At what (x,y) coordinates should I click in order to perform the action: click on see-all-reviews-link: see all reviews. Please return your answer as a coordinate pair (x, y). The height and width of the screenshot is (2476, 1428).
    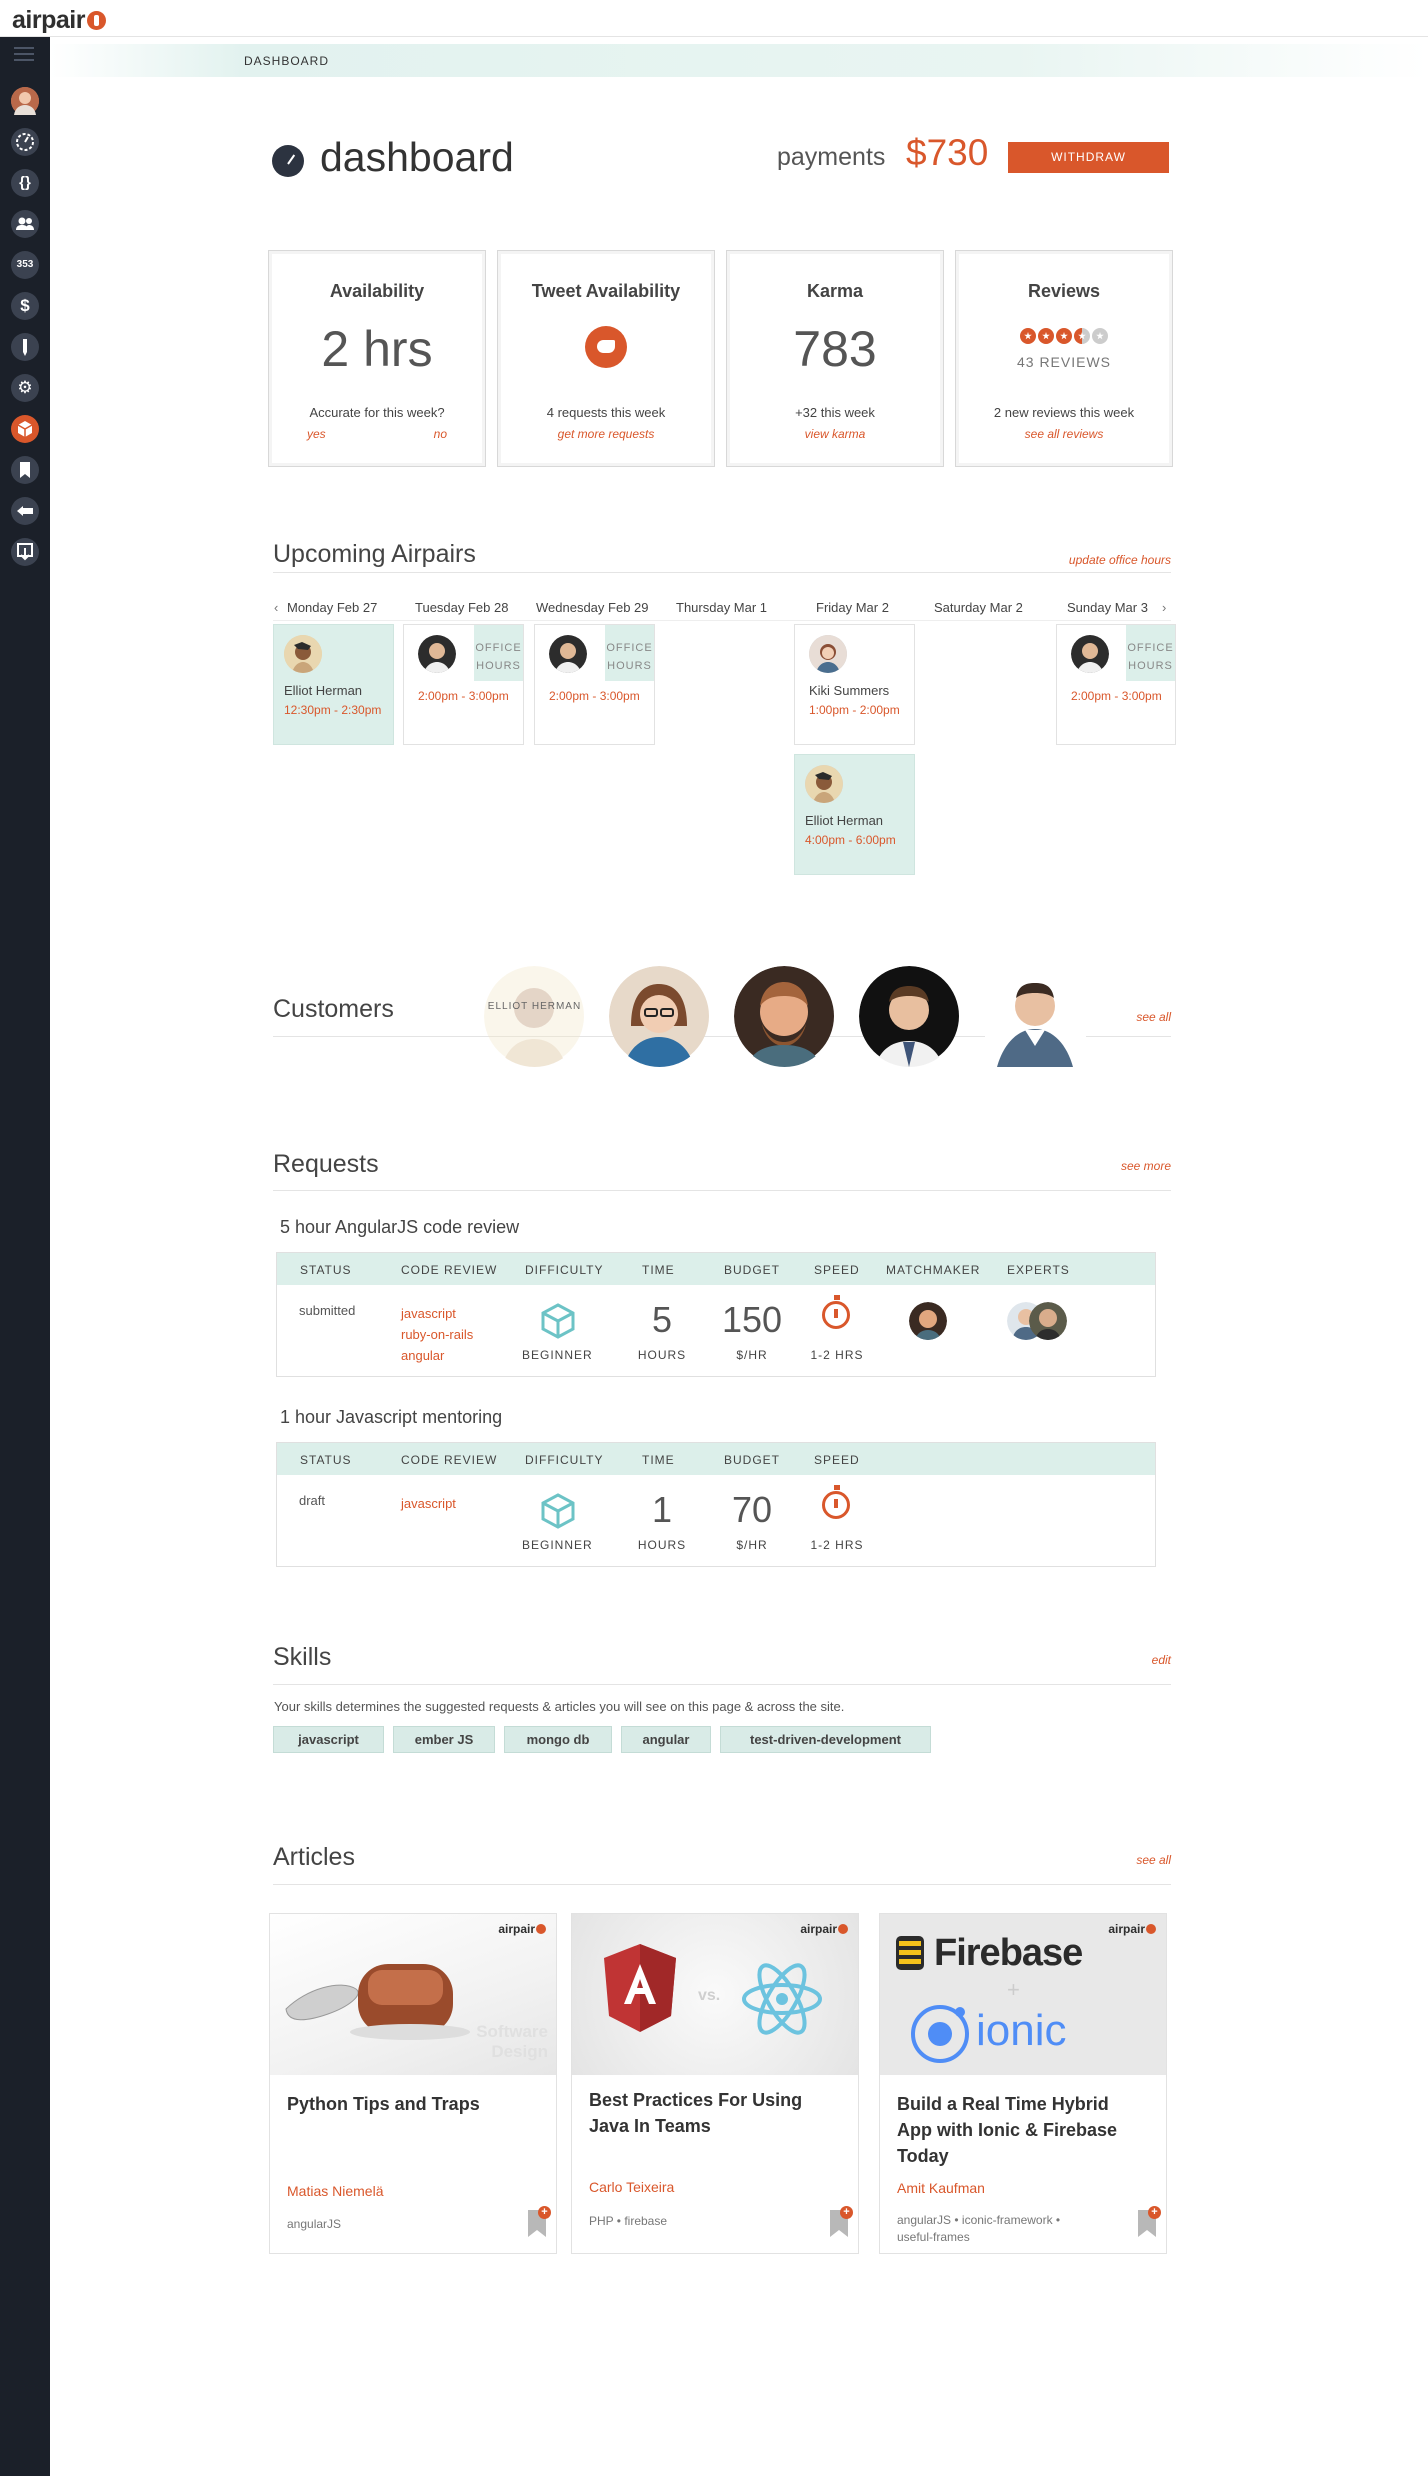
    Looking at the image, I should click on (1064, 434).